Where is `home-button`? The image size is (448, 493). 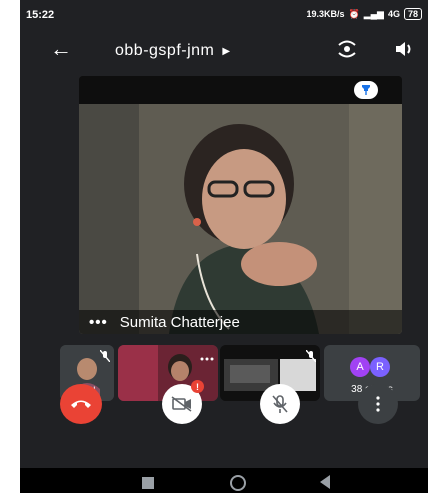
home-button is located at coordinates (238, 483).